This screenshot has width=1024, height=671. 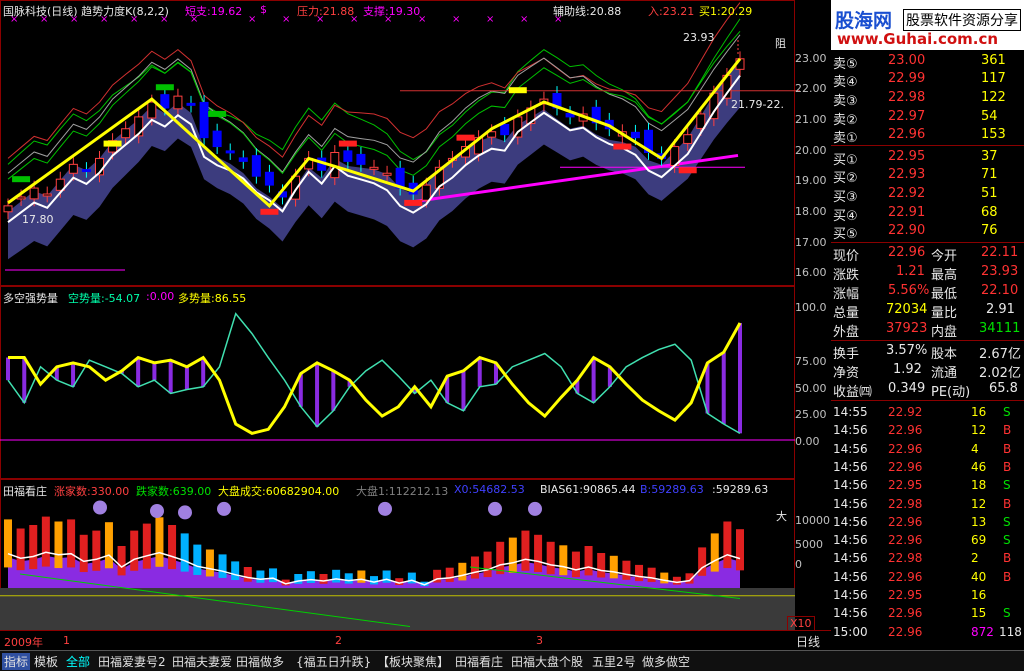 What do you see at coordinates (479, 661) in the screenshot?
I see `indicator-tab: 田福看庄` at bounding box center [479, 661].